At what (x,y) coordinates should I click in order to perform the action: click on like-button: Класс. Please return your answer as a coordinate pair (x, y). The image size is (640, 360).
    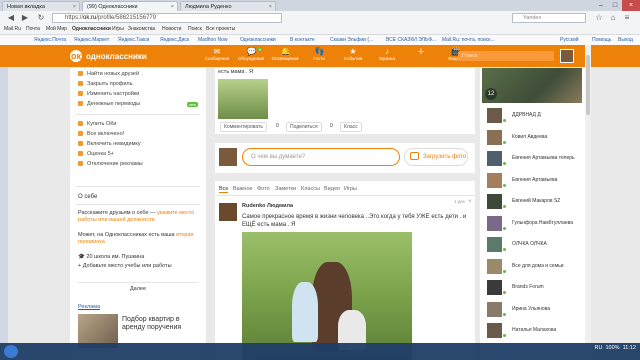
    Looking at the image, I should click on (351, 127).